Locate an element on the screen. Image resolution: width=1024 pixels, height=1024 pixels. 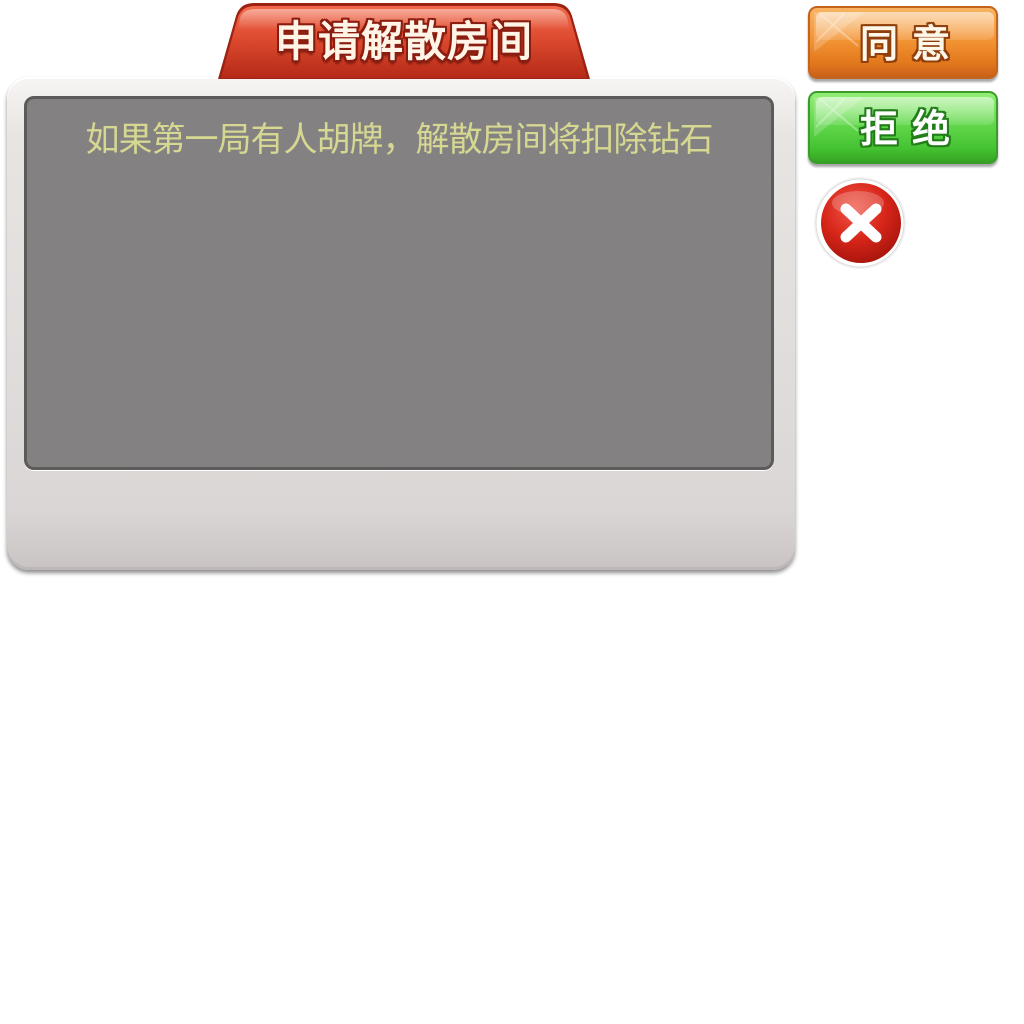
dialog-title-tab: 申请解散房间 is located at coordinates (404, 41).